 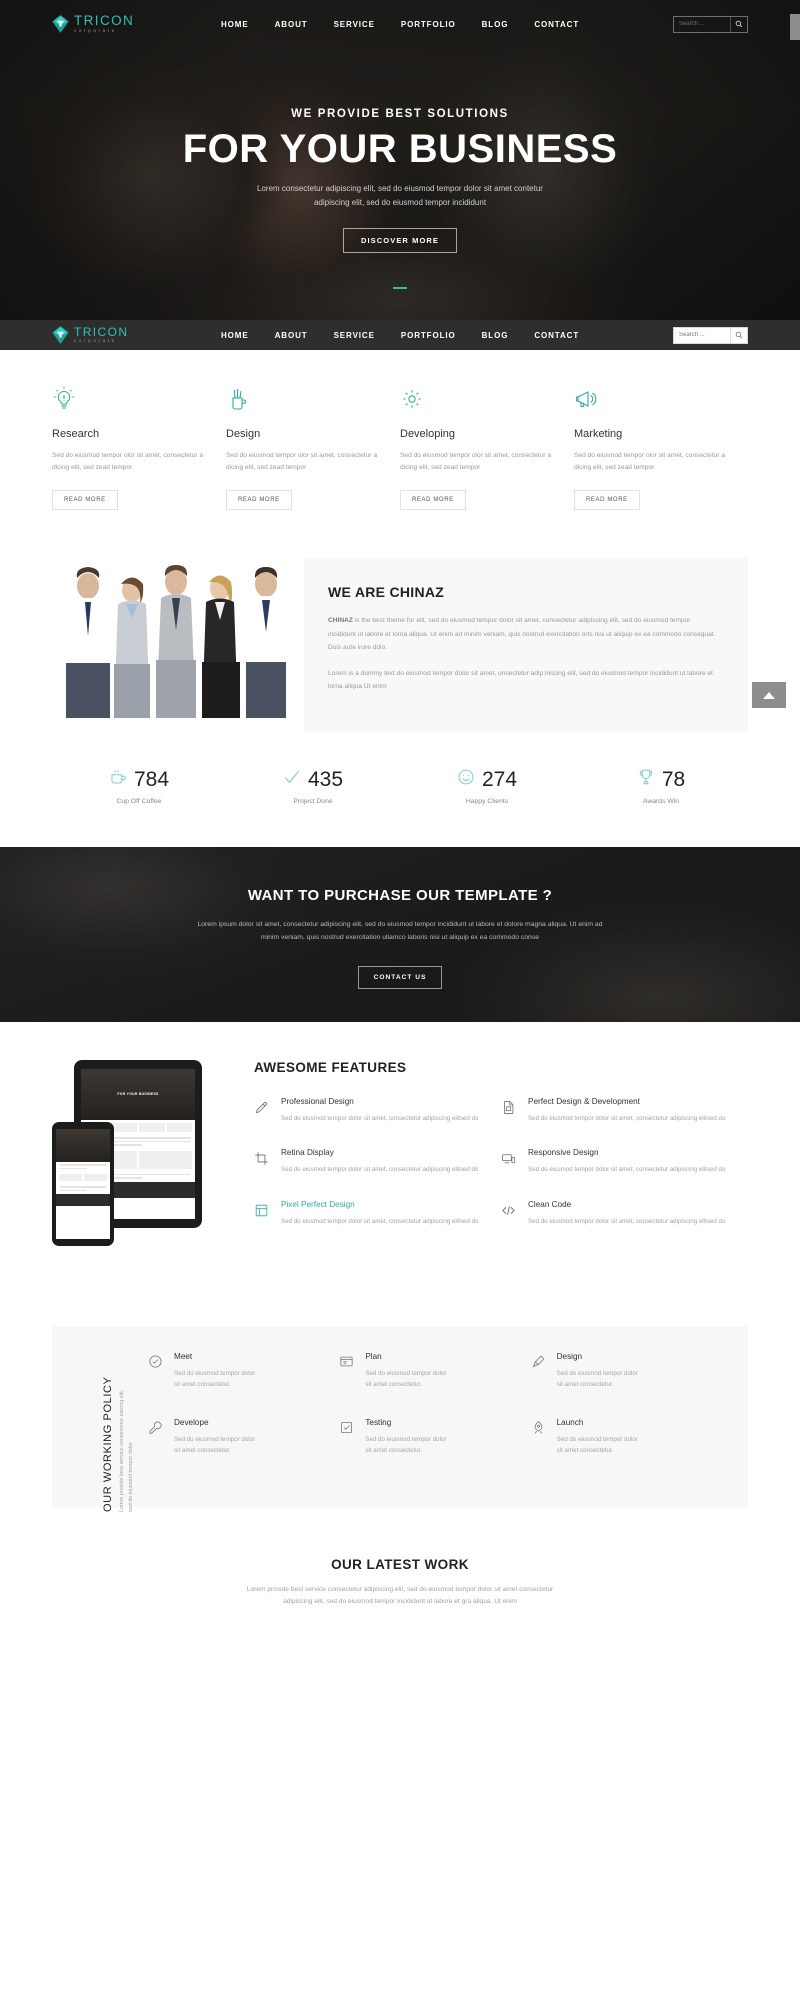 What do you see at coordinates (400, 978) in the screenshot?
I see `contact-us-button: CONTACT US` at bounding box center [400, 978].